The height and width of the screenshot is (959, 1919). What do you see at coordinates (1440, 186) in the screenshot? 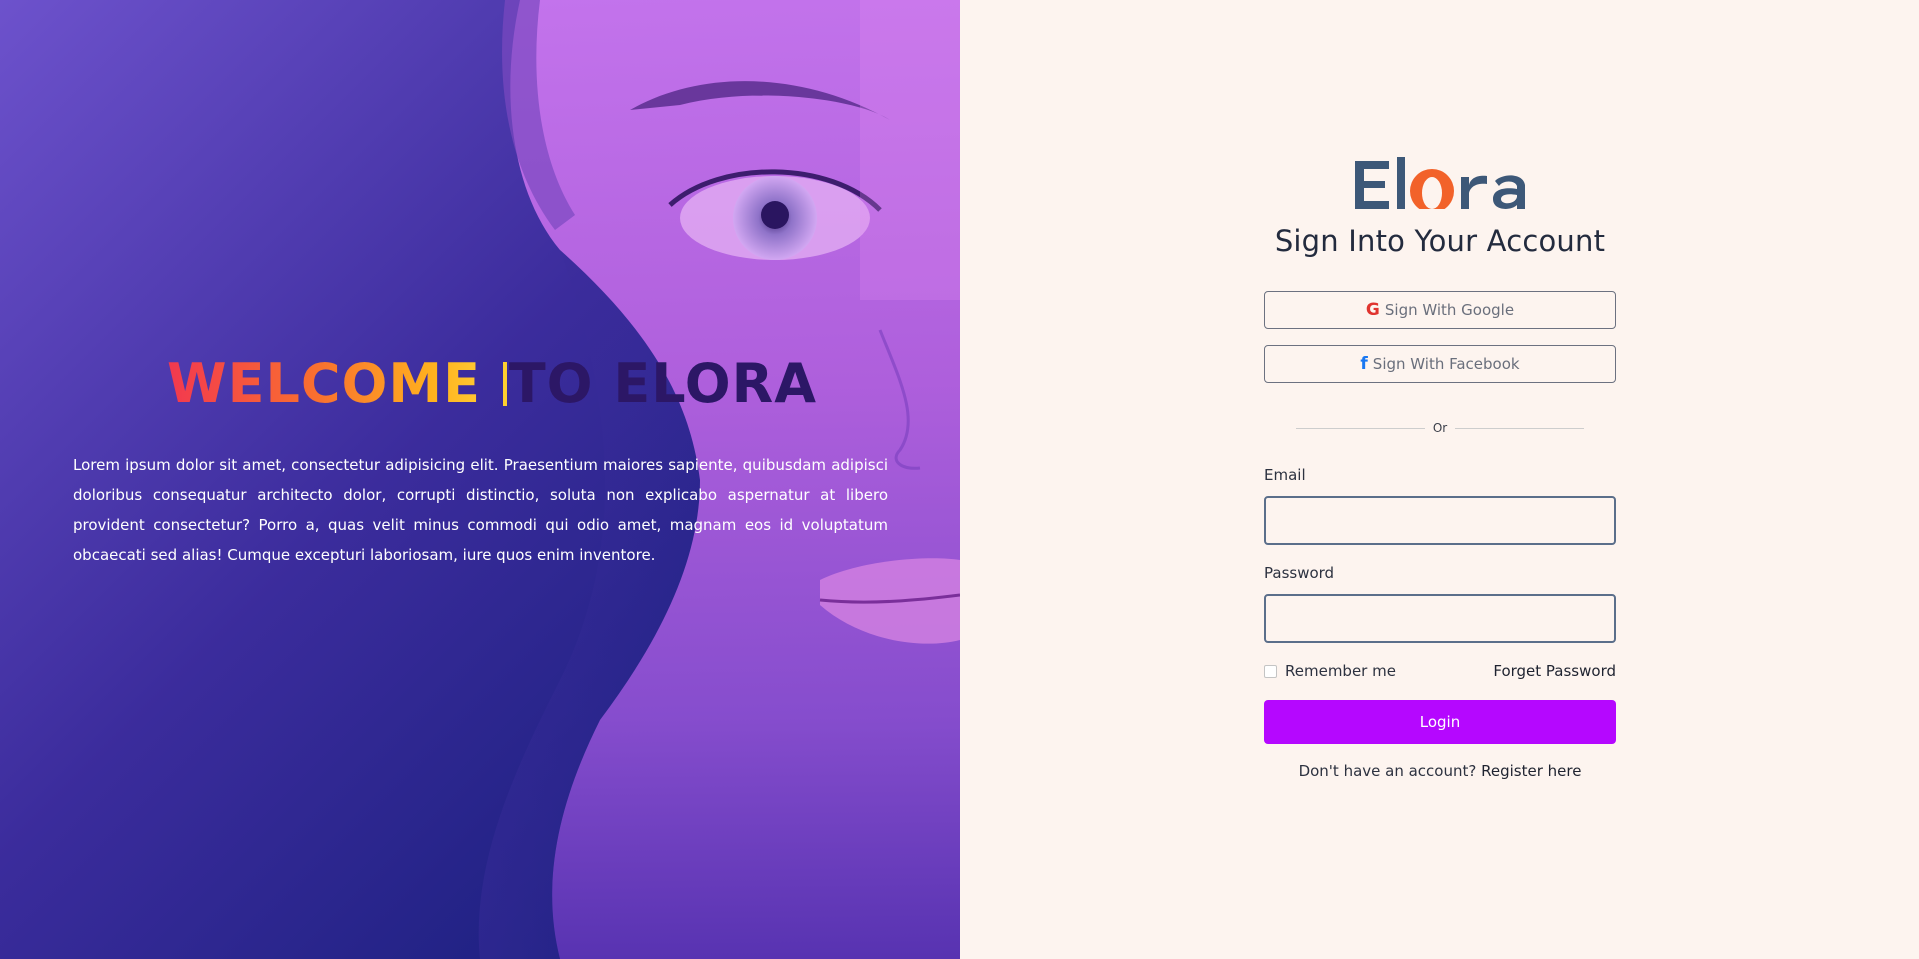
I see `elora-logo` at bounding box center [1440, 186].